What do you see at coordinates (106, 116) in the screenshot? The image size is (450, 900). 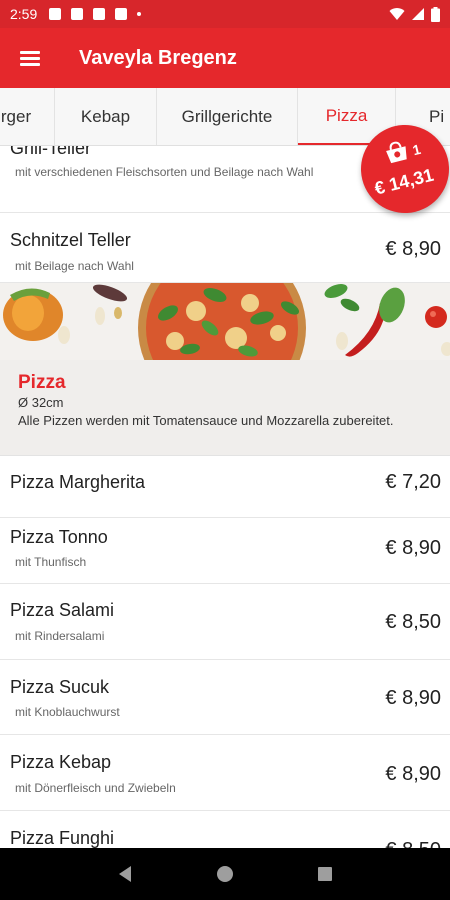 I see `tab-kebap: Kebap` at bounding box center [106, 116].